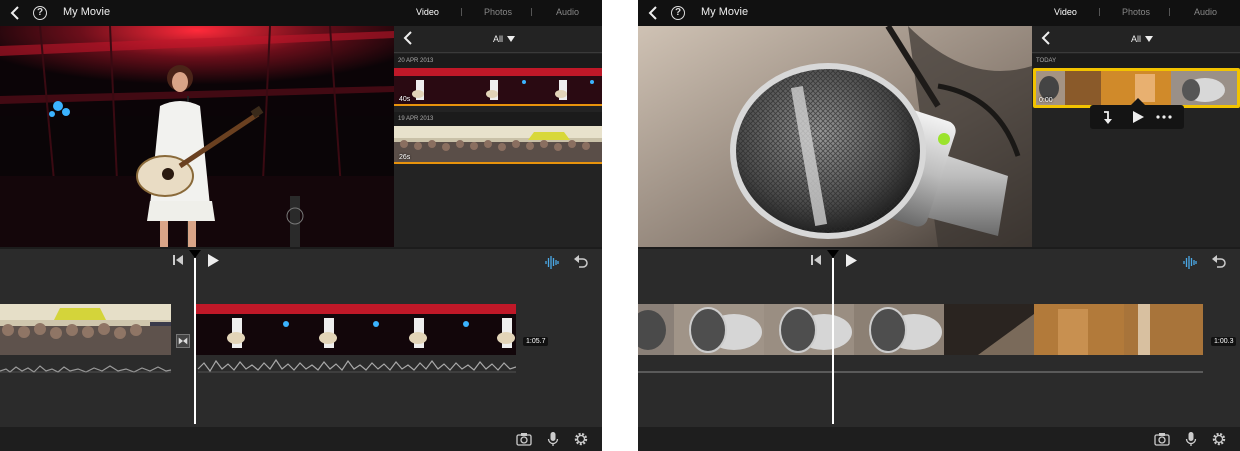  I want to click on date-header: 19 APR 2013, so click(498, 119).